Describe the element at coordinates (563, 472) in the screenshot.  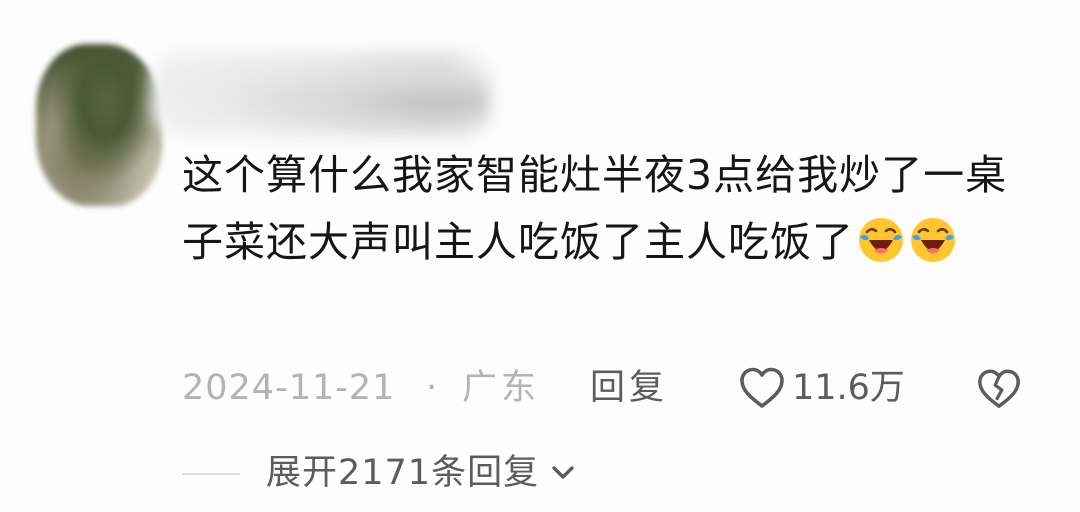
I see `chevron-down-icon` at that location.